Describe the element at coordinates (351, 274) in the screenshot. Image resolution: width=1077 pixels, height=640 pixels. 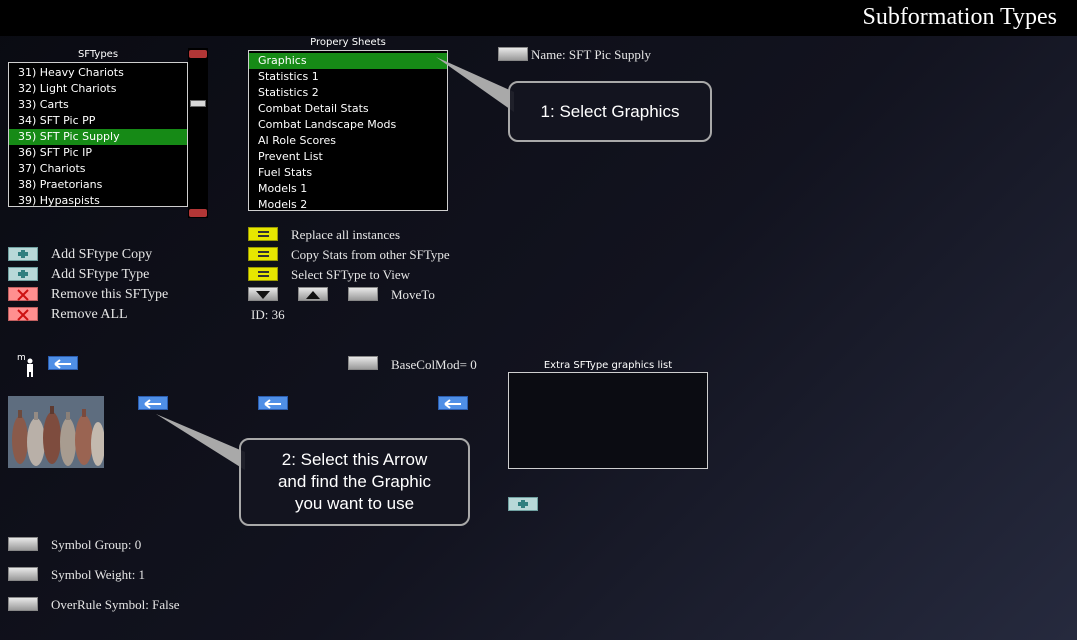
I see `select-view-label: Select SFType to View` at that location.